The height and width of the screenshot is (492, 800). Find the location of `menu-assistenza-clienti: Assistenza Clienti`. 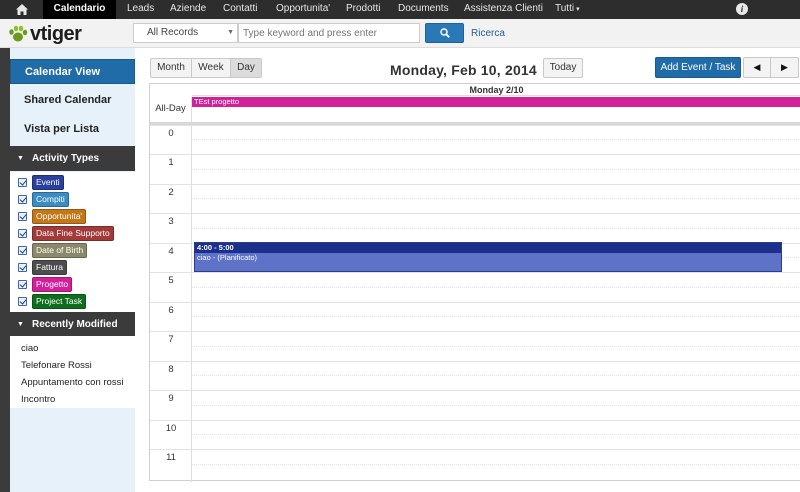

menu-assistenza-clienti: Assistenza Clienti is located at coordinates (503, 9).